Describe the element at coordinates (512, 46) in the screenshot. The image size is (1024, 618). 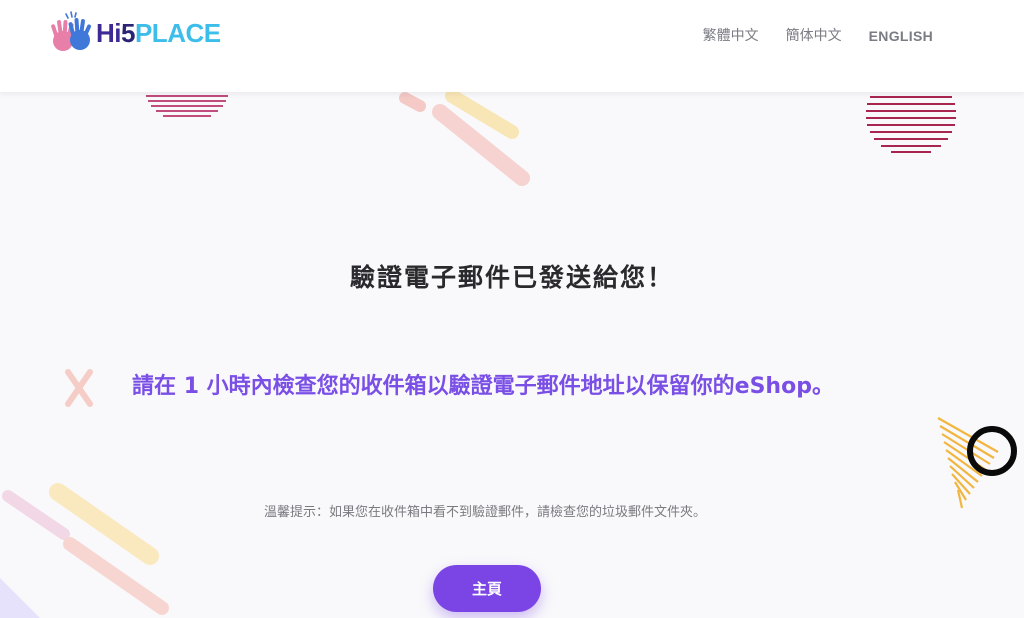
I see `top-header: Hi5PLACE 繁體中文 簡体中文 ENGLISH` at that location.